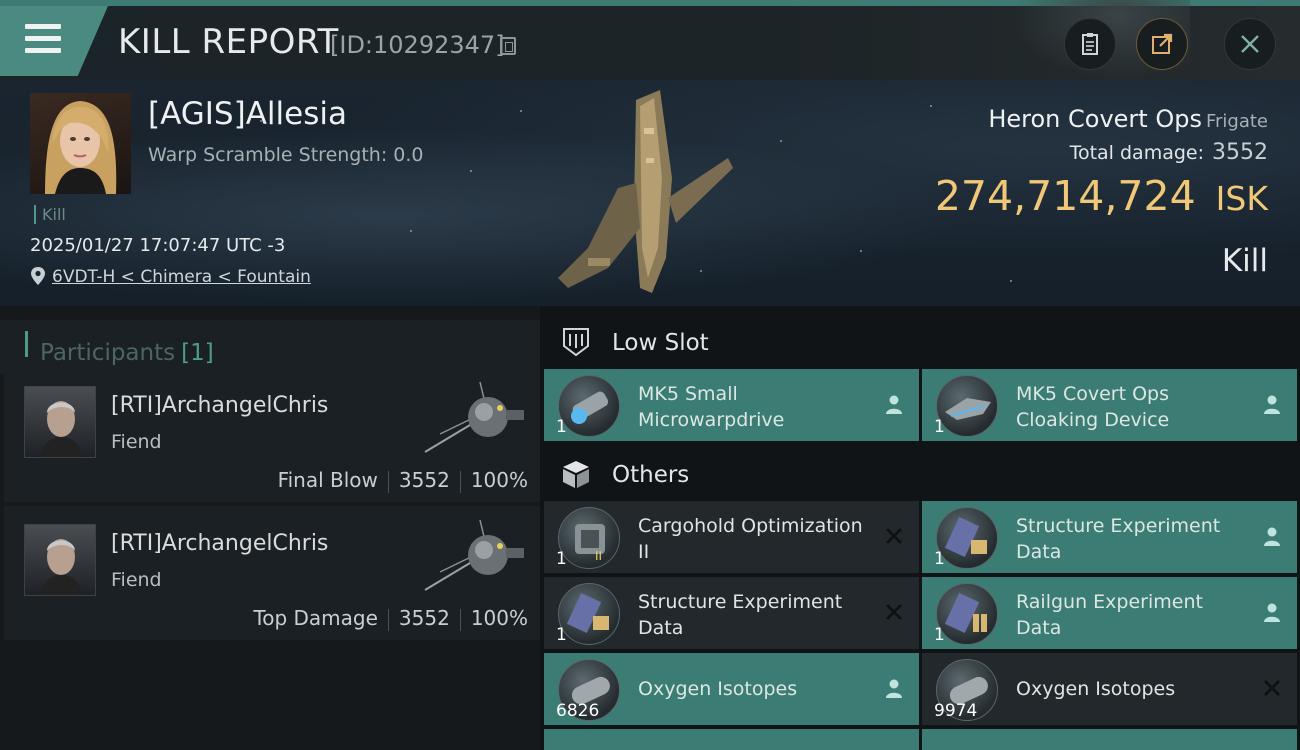  I want to click on participants-count: [1], so click(197, 353).